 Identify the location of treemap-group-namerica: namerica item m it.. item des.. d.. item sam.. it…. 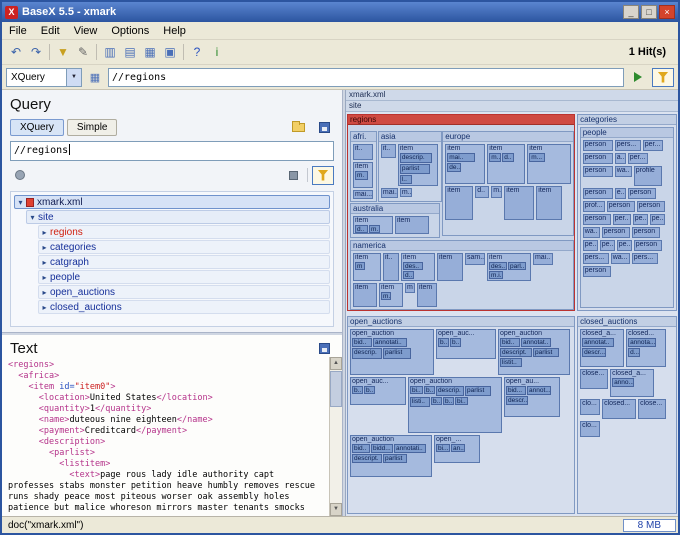
(462, 274).